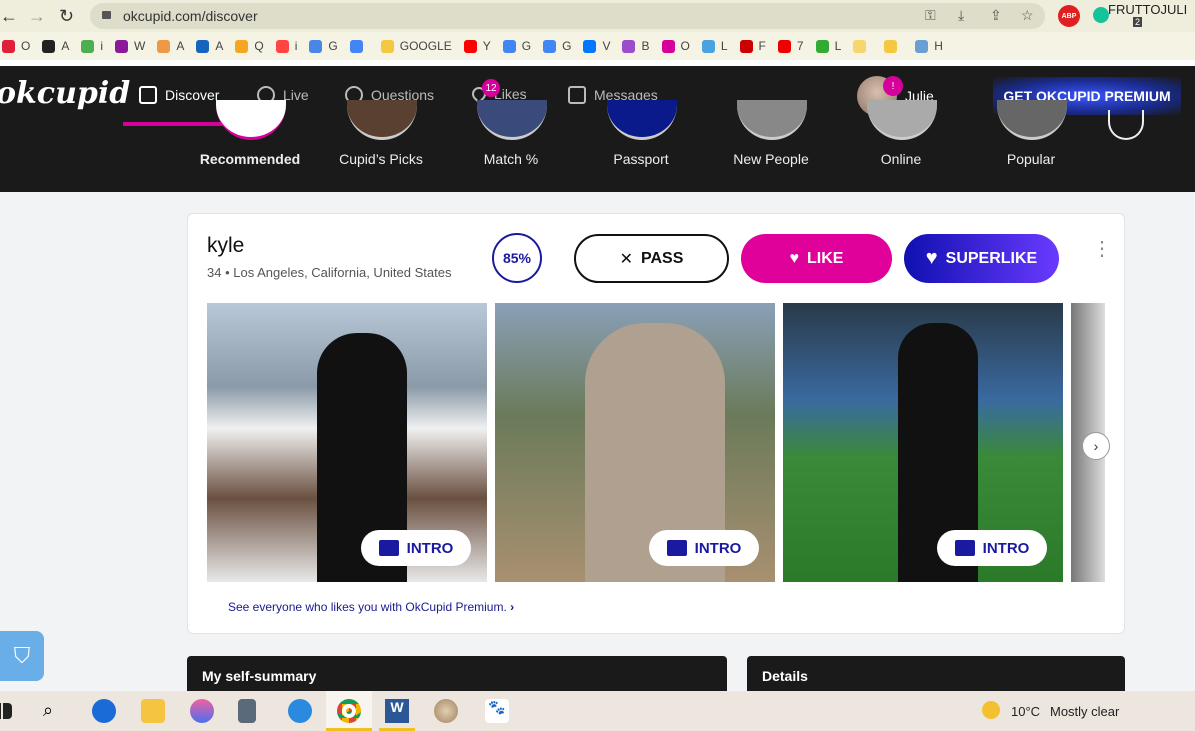 This screenshot has width=1195, height=731. Describe the element at coordinates (577, 95) in the screenshot. I see `messages-icon` at that location.